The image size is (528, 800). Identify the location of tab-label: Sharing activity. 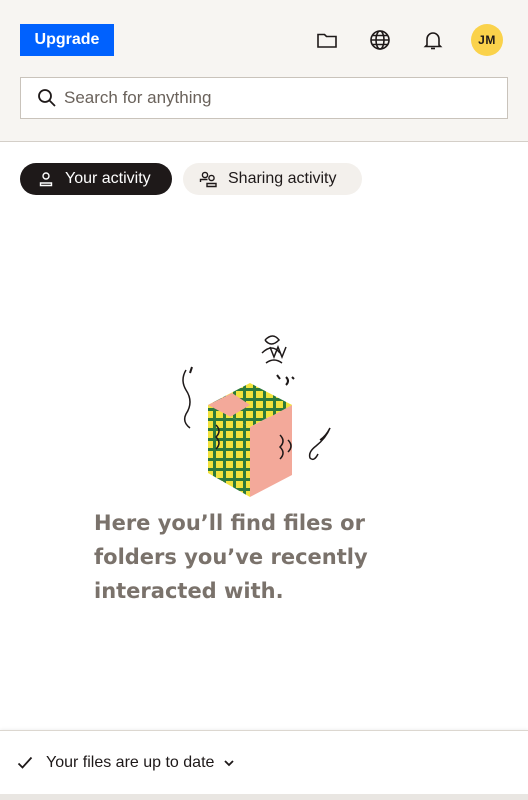
(282, 178).